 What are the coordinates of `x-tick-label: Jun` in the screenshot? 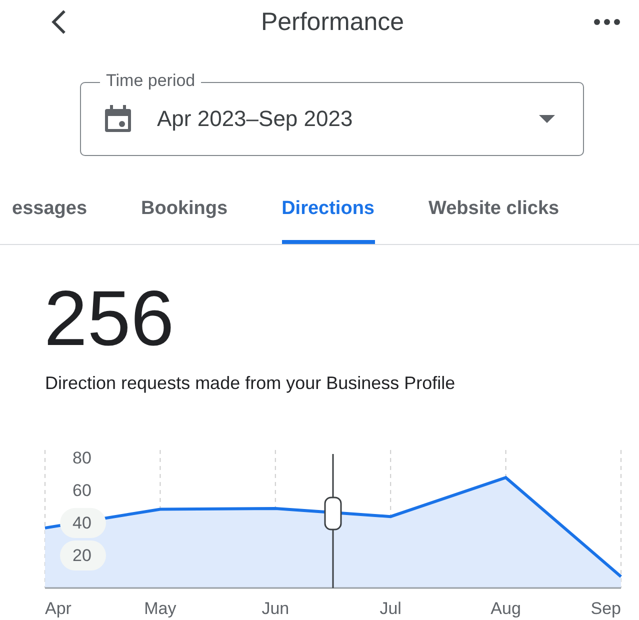 It's located at (276, 608).